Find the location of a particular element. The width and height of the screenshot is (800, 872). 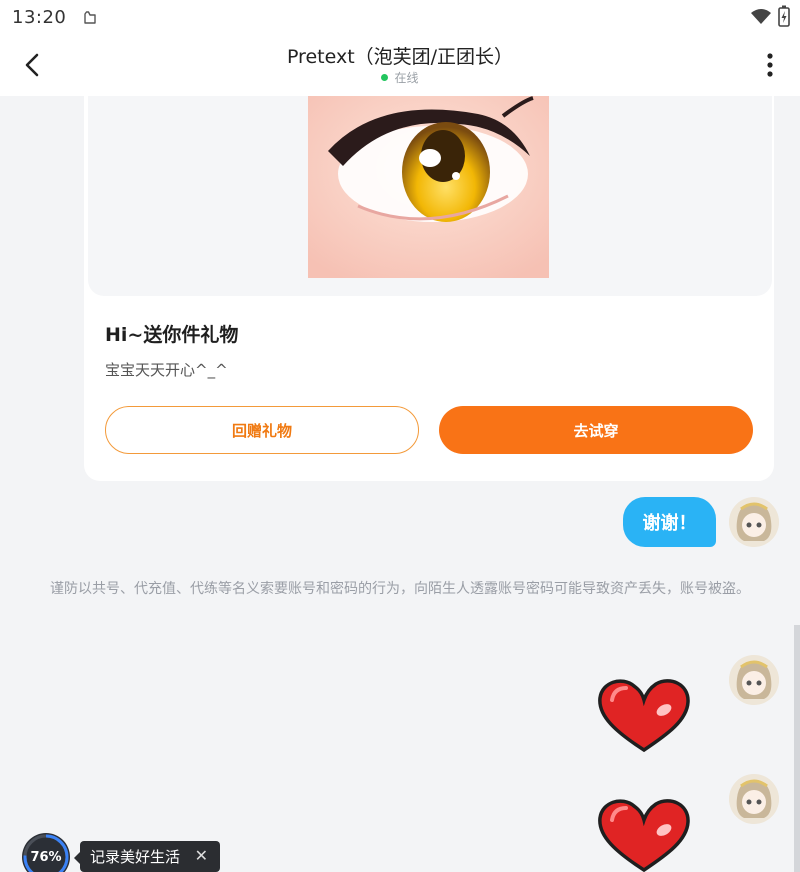

progress-label: 76% is located at coordinates (46, 857).